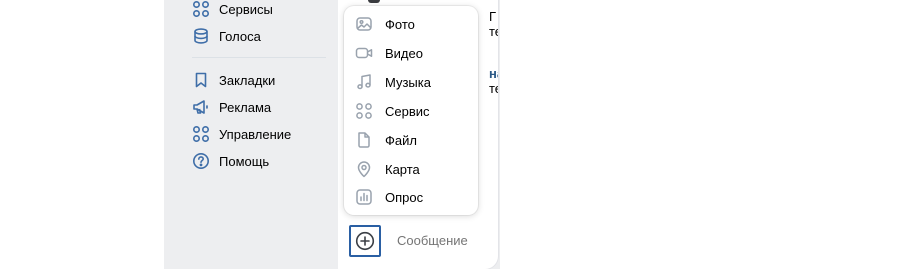 Image resolution: width=900 pixels, height=269 pixels. I want to click on menu-item-video: Видео, so click(411, 53).